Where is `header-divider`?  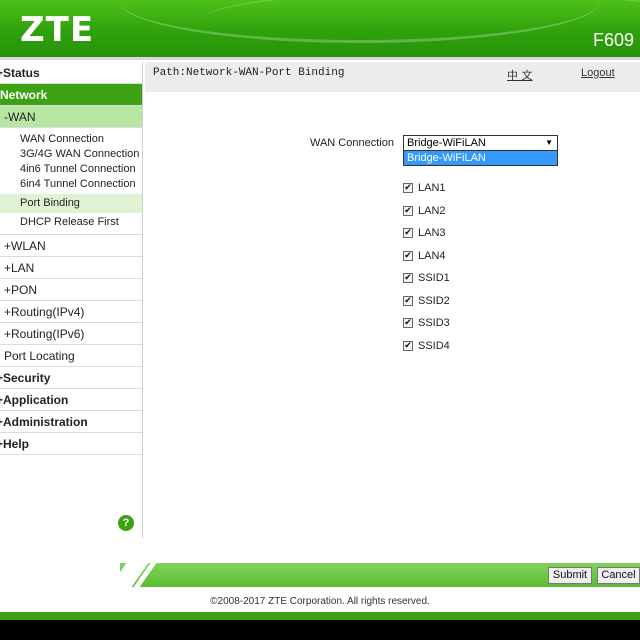 header-divider is located at coordinates (320, 58).